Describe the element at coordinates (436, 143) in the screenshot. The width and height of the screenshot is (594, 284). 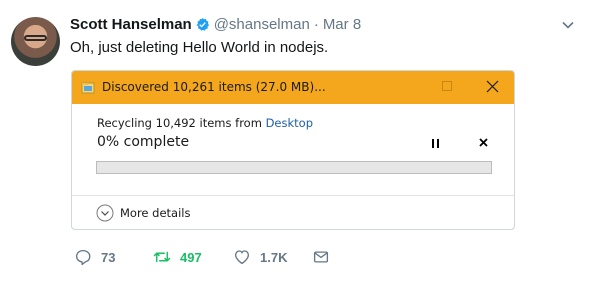
I see `pause-button` at that location.